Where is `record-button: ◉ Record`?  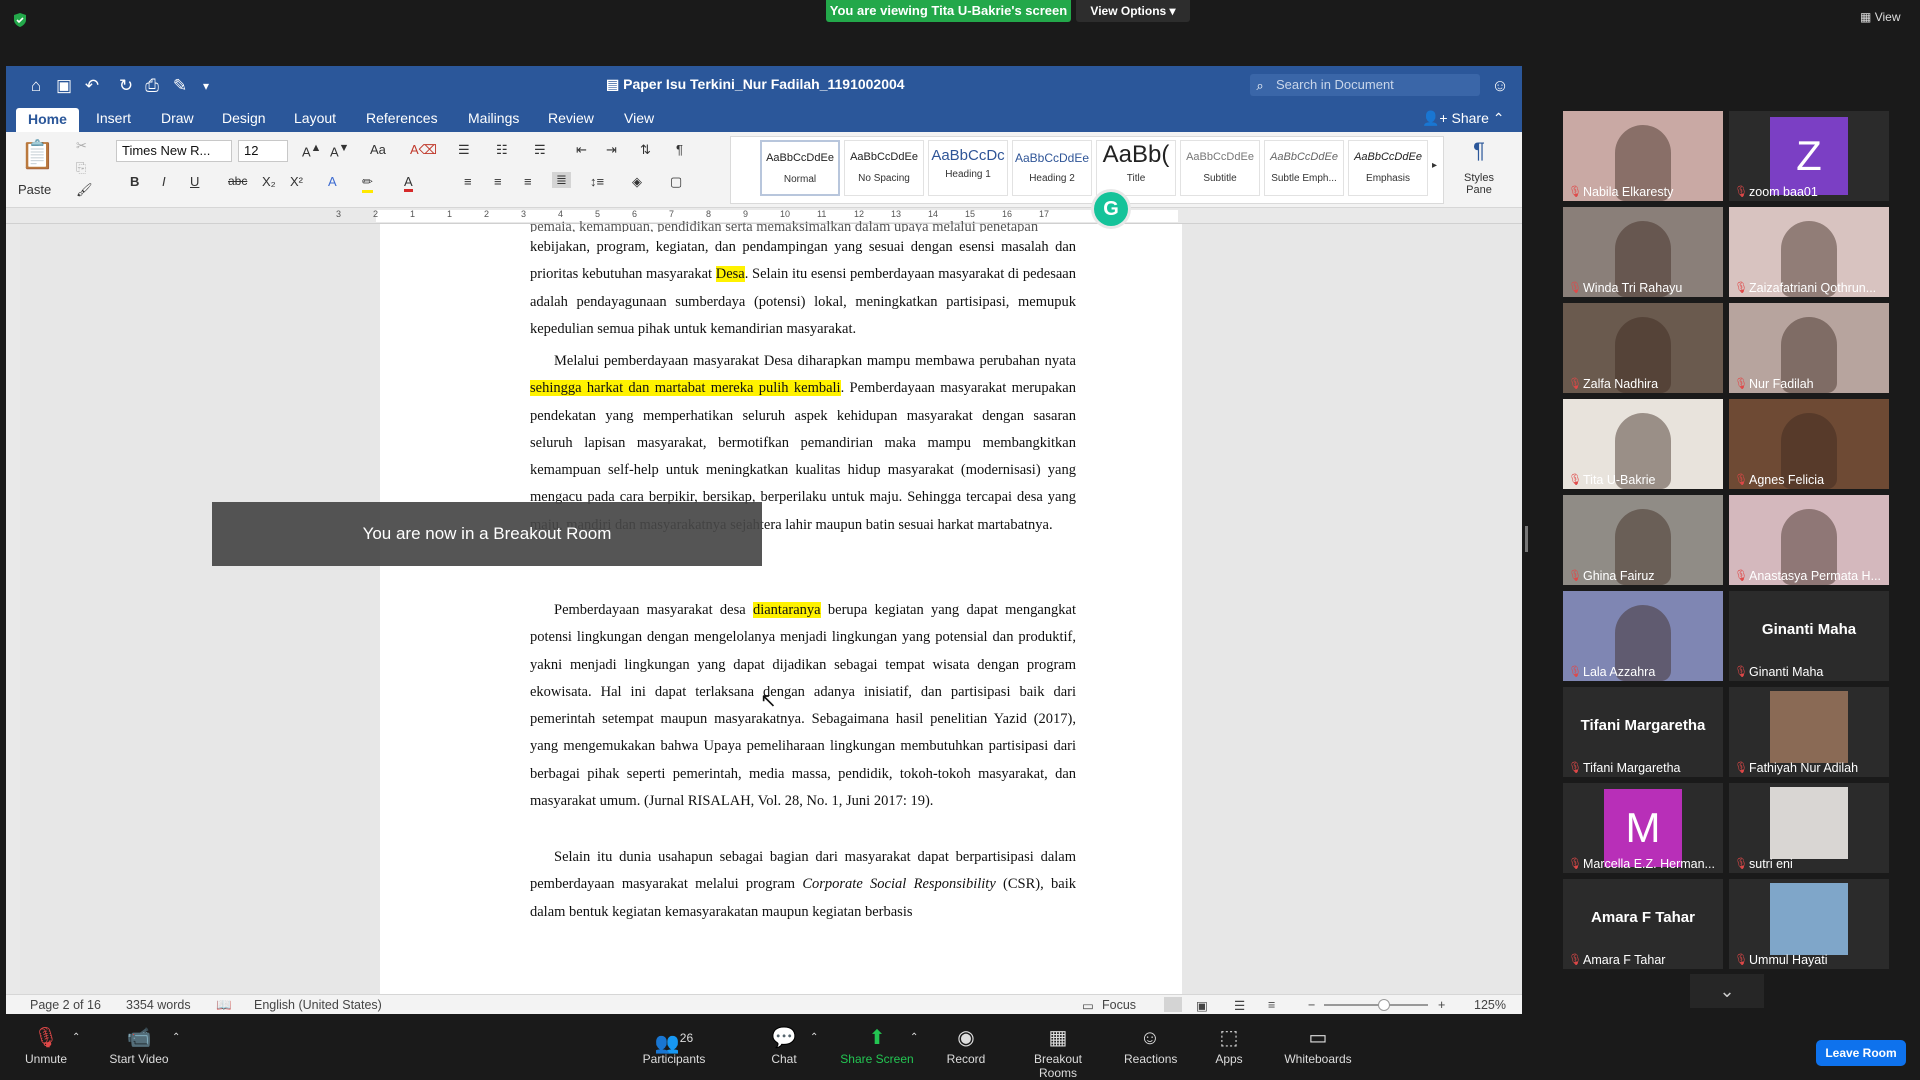
record-button: ◉ Record is located at coordinates (966, 1043).